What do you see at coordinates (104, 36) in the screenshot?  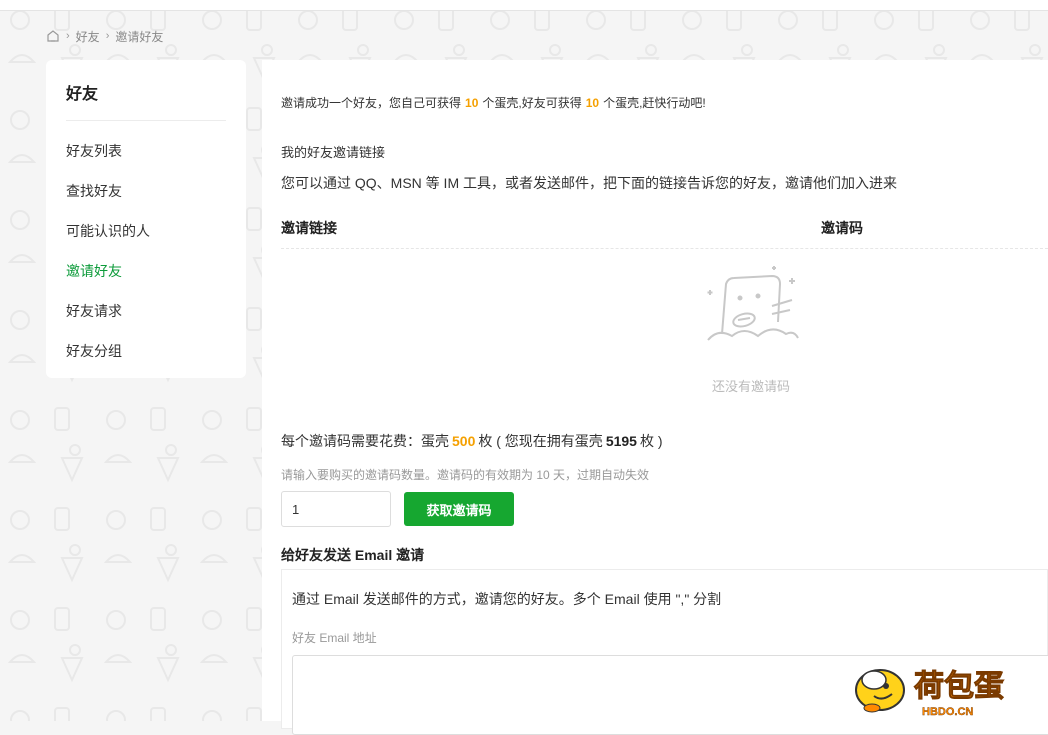 I see `breadcrumb: › 好友 › 邀请好友` at bounding box center [104, 36].